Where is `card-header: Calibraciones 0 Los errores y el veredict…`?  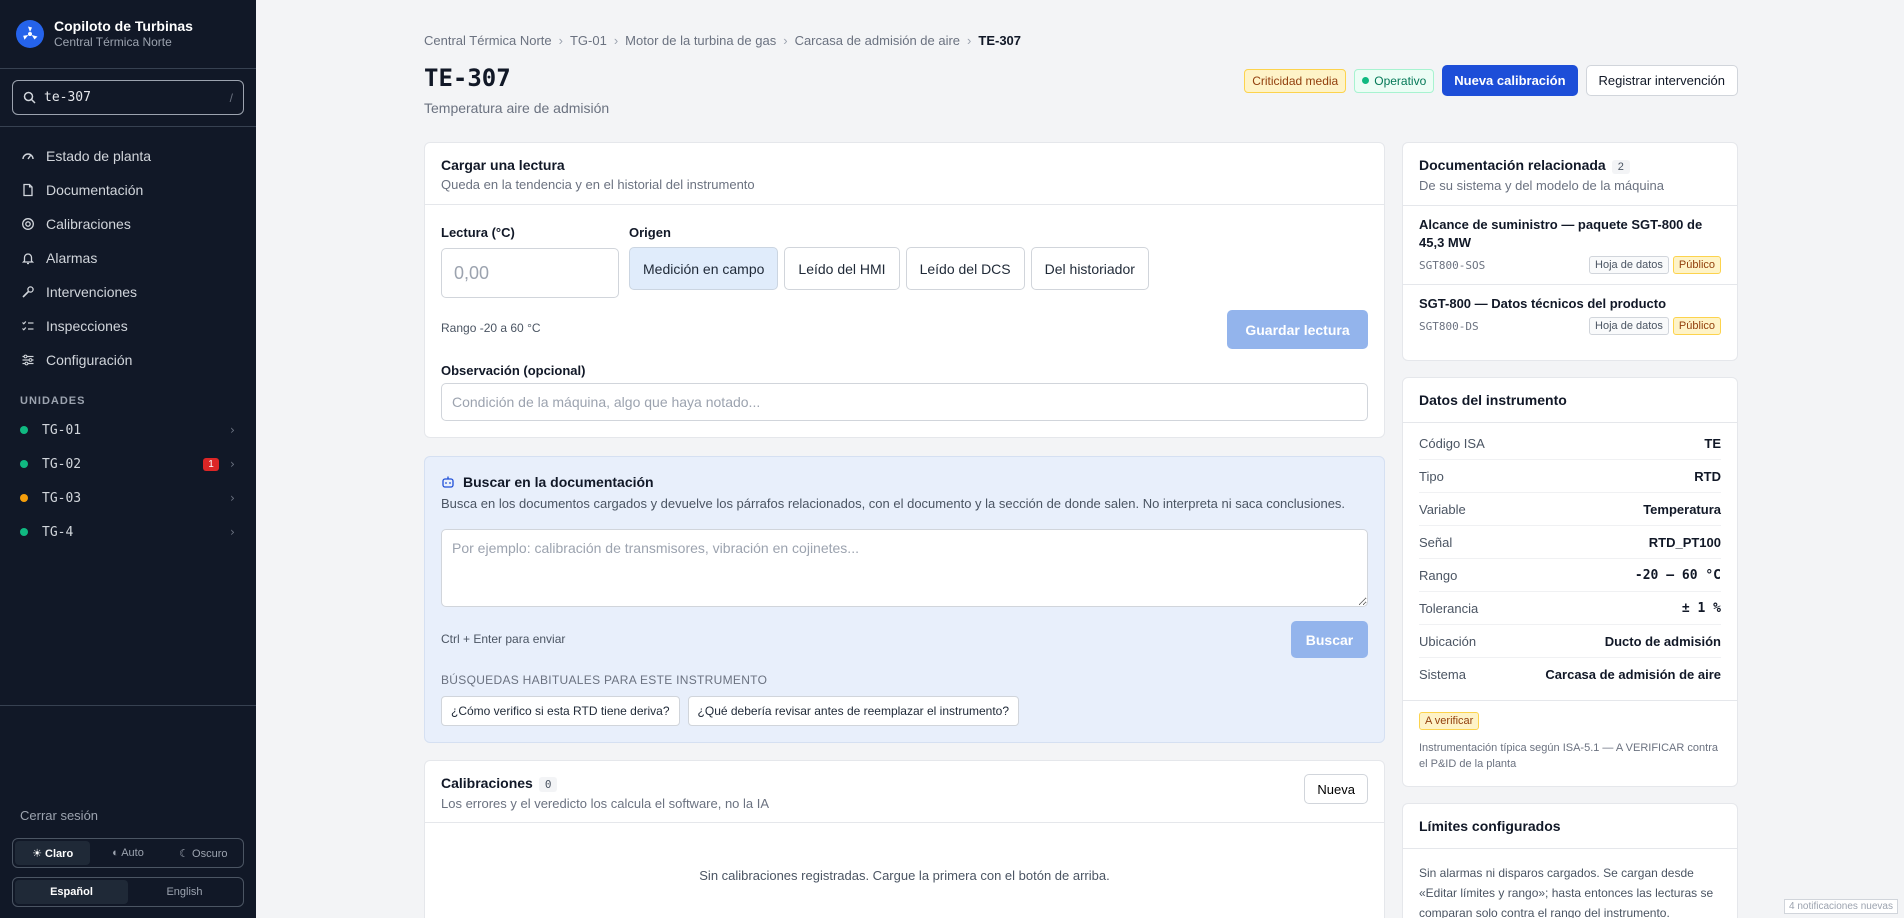
card-header: Calibraciones 0 Los errores y el veredict… is located at coordinates (904, 792).